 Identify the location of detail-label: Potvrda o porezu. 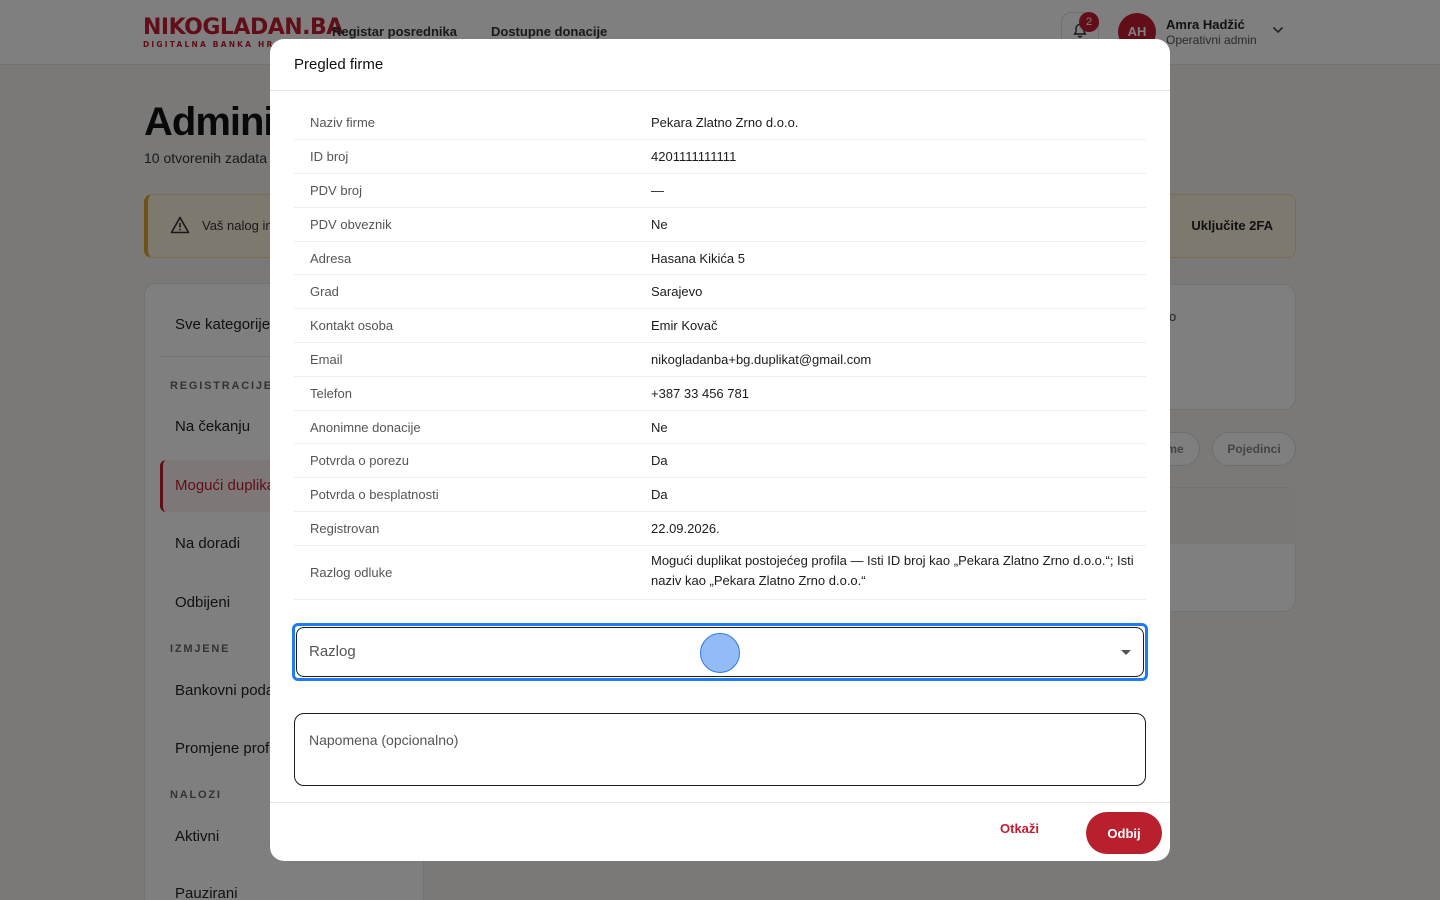
(360, 460).